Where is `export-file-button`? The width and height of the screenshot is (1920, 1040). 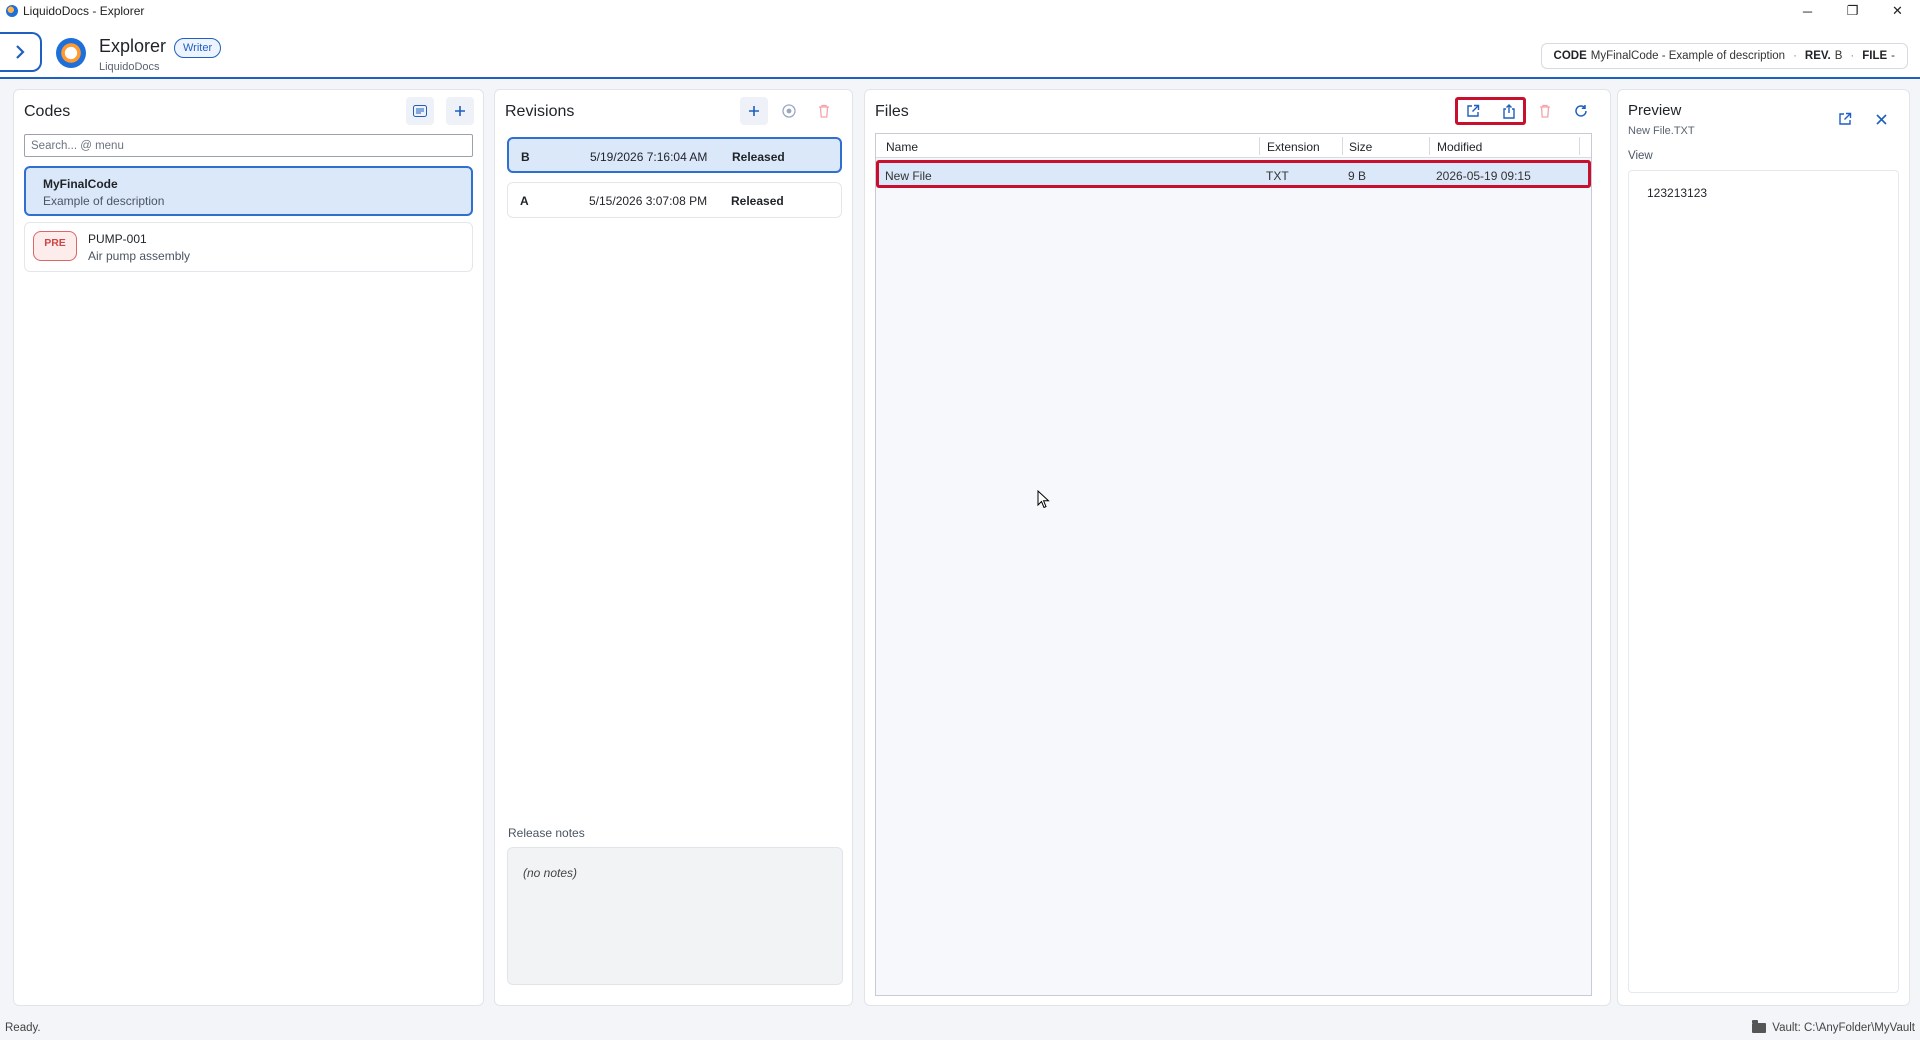
export-file-button is located at coordinates (1509, 111).